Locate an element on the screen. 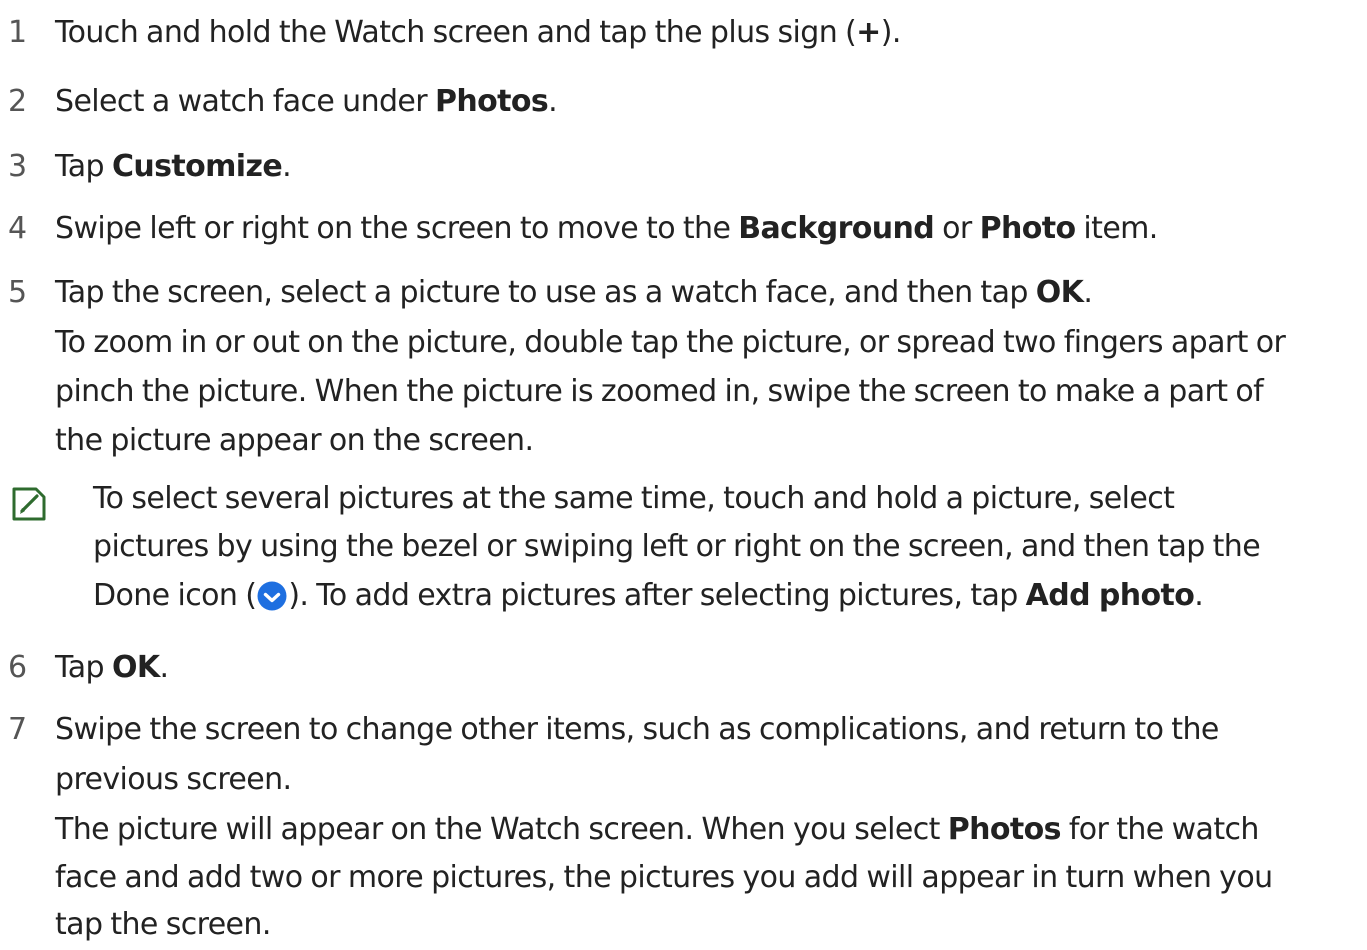 This screenshot has height=950, width=1367. step-2-text: Select a watch face under Photos. is located at coordinates (306, 101).